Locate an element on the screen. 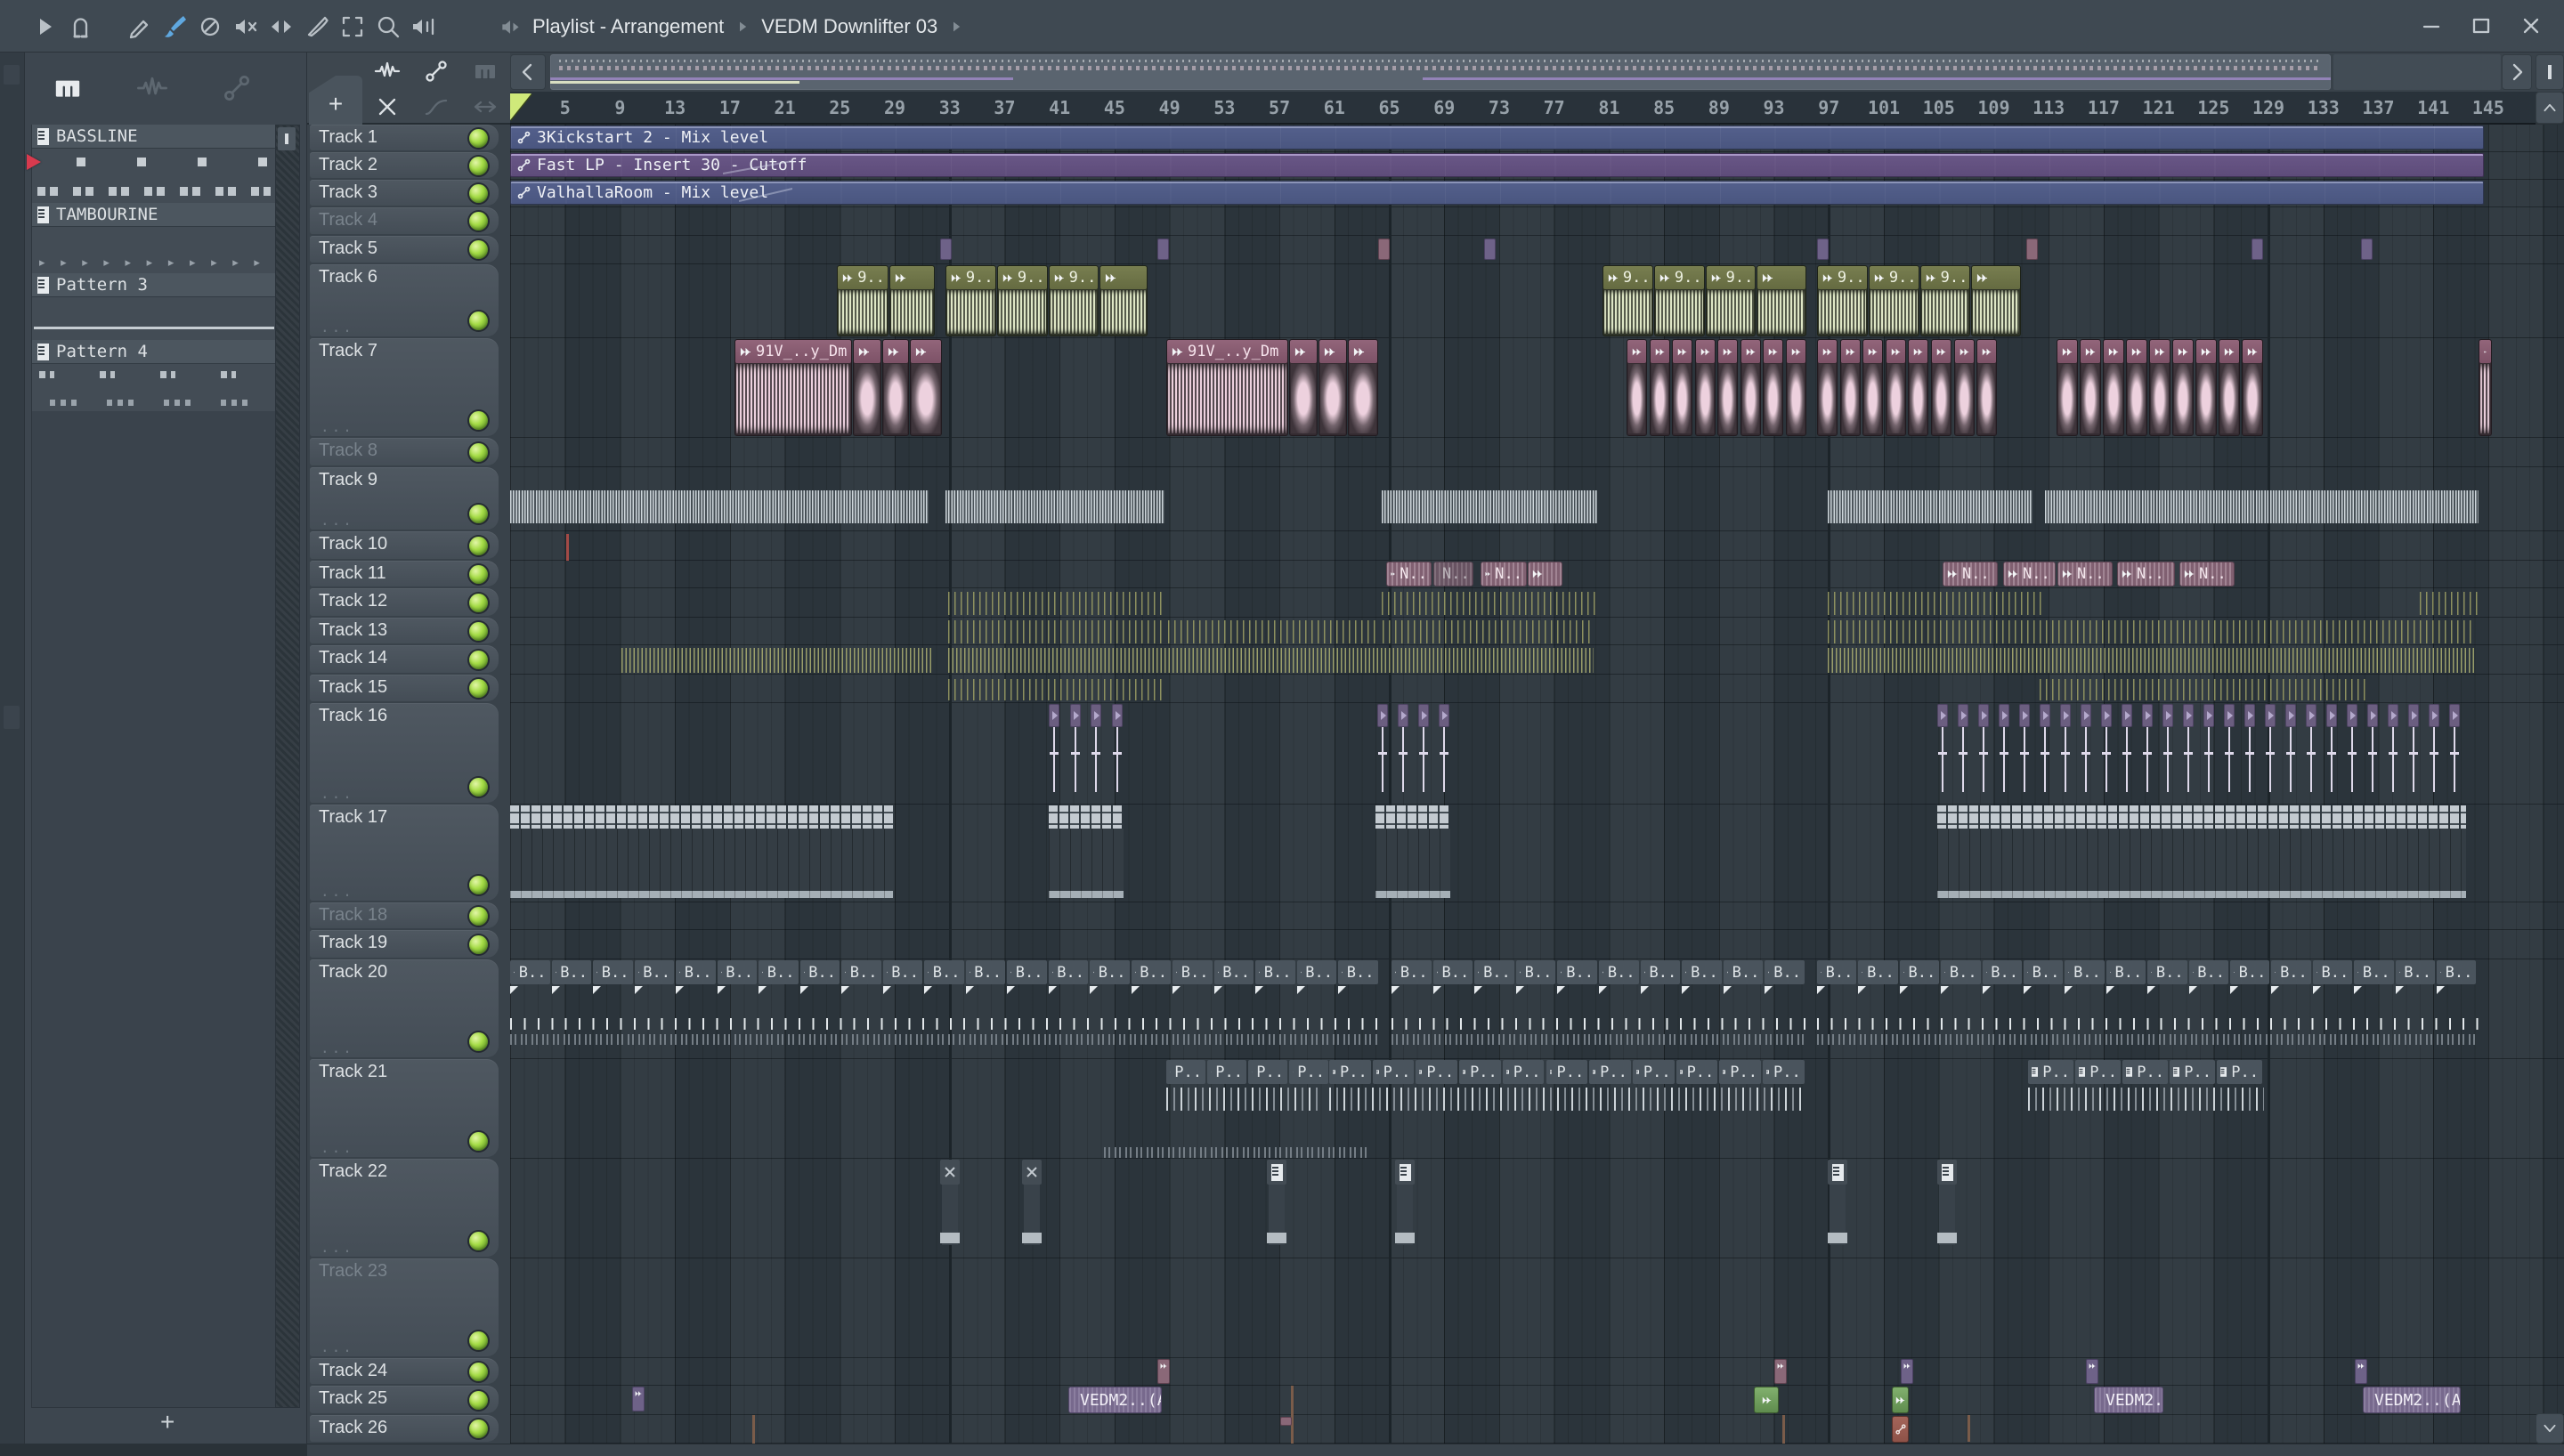 This screenshot has height=1456, width=2564. track-header: Track 10 is located at coordinates (404, 545).